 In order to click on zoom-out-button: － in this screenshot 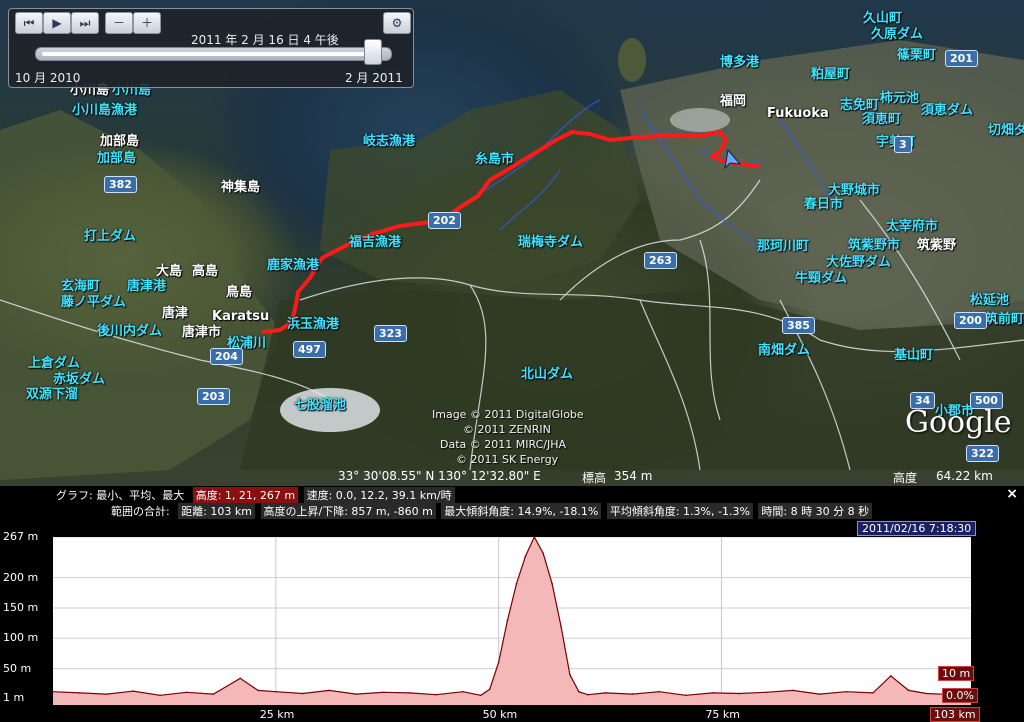, I will do `click(119, 23)`.